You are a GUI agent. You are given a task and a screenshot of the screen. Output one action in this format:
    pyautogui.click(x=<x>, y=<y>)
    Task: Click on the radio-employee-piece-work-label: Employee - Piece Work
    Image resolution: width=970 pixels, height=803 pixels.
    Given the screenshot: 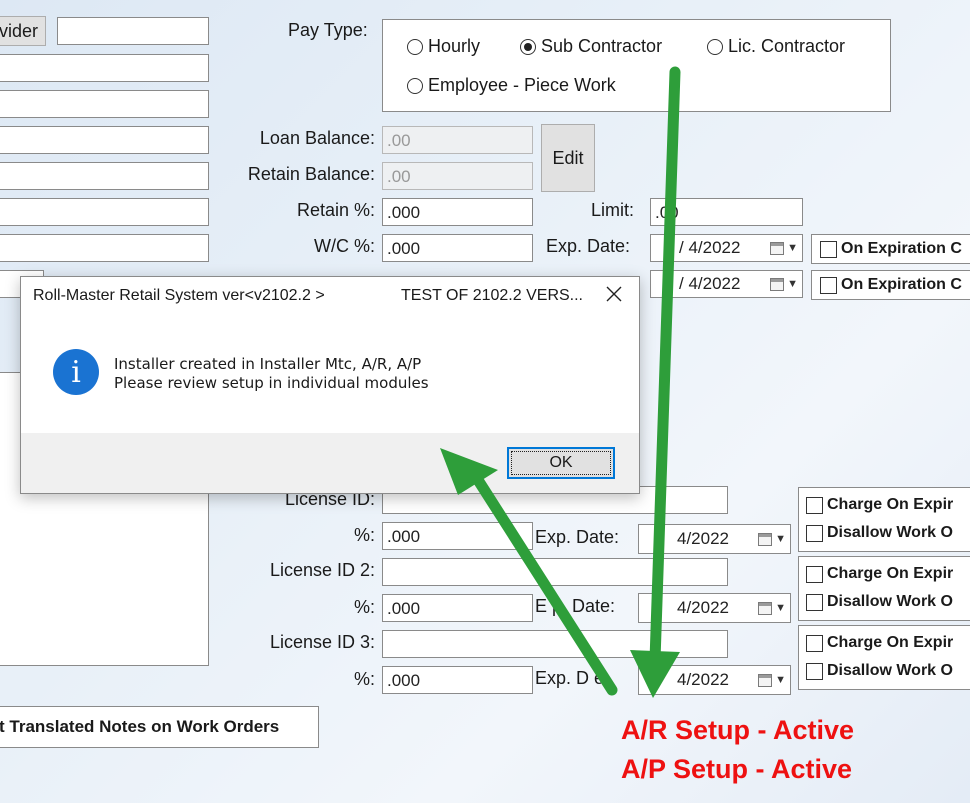 What is the action you would take?
    pyautogui.click(x=522, y=85)
    